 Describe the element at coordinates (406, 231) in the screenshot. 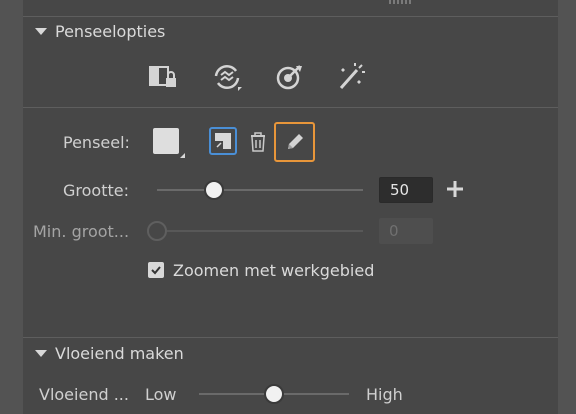

I see `min-size-input: 0` at that location.